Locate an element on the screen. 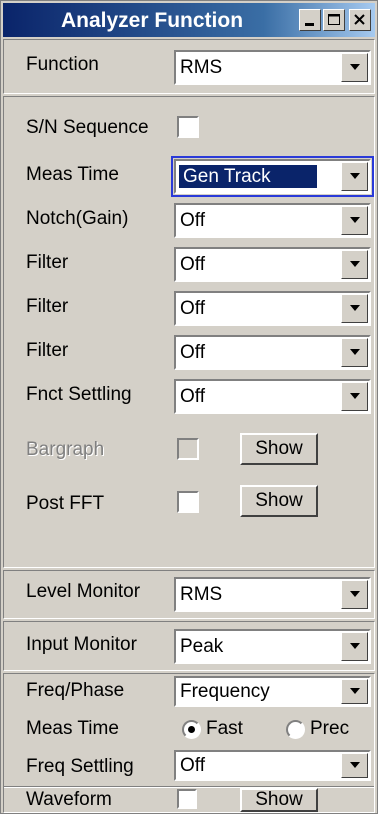 The width and height of the screenshot is (380, 816). freq-settling-select: Off is located at coordinates (272, 765).